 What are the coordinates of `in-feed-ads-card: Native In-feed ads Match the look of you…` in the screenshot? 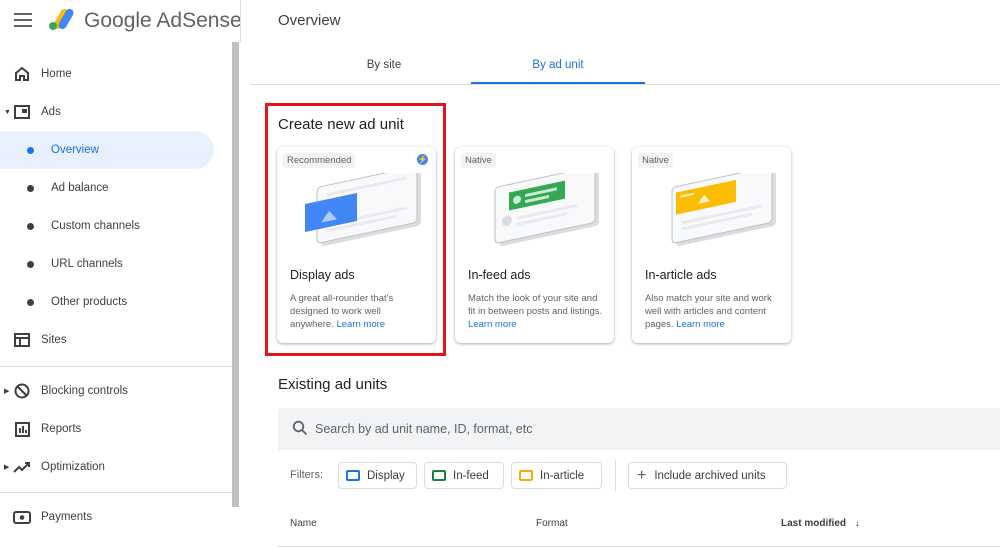 It's located at (534, 245).